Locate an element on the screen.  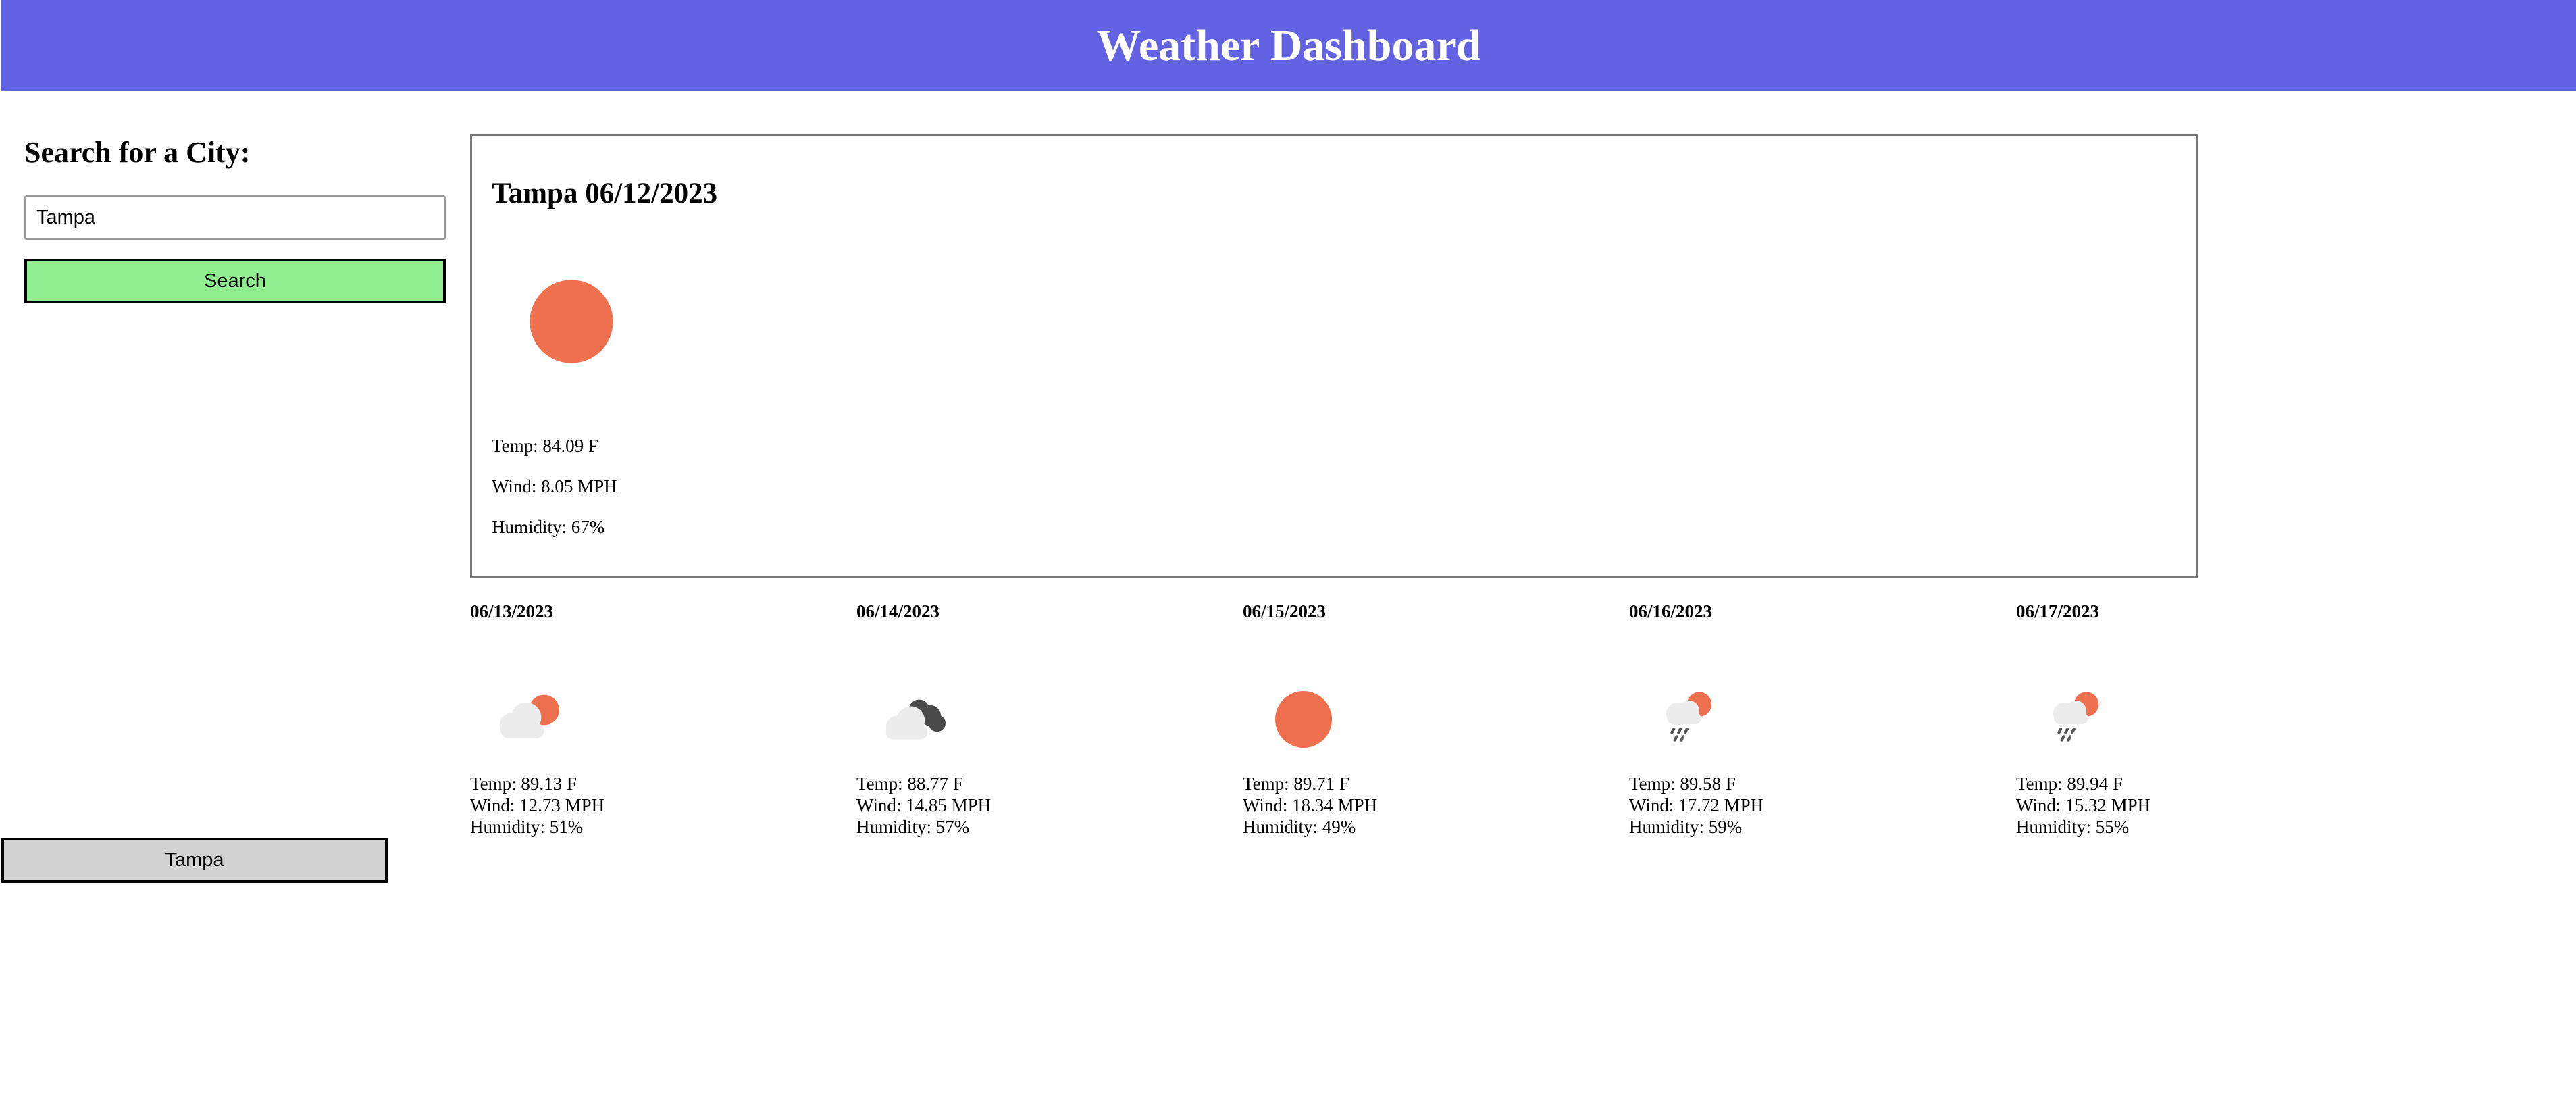
page-title: Weather Dashboard is located at coordinates (1288, 45).